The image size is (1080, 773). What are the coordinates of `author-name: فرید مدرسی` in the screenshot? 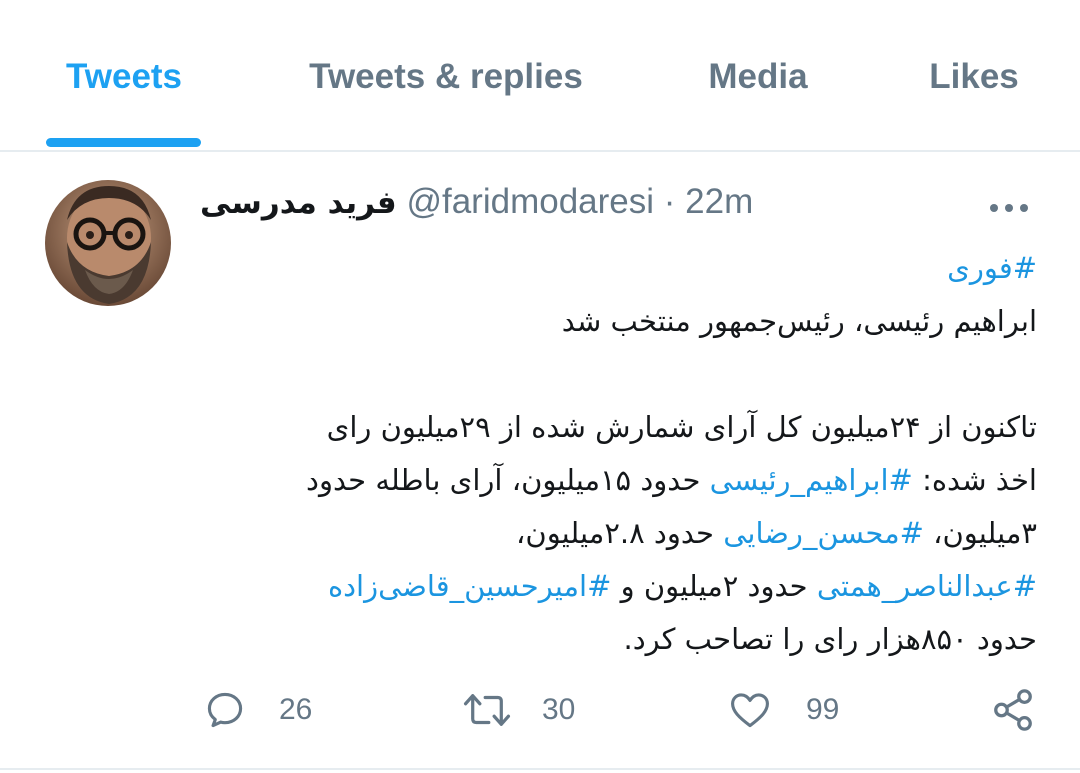 It's located at (298, 203).